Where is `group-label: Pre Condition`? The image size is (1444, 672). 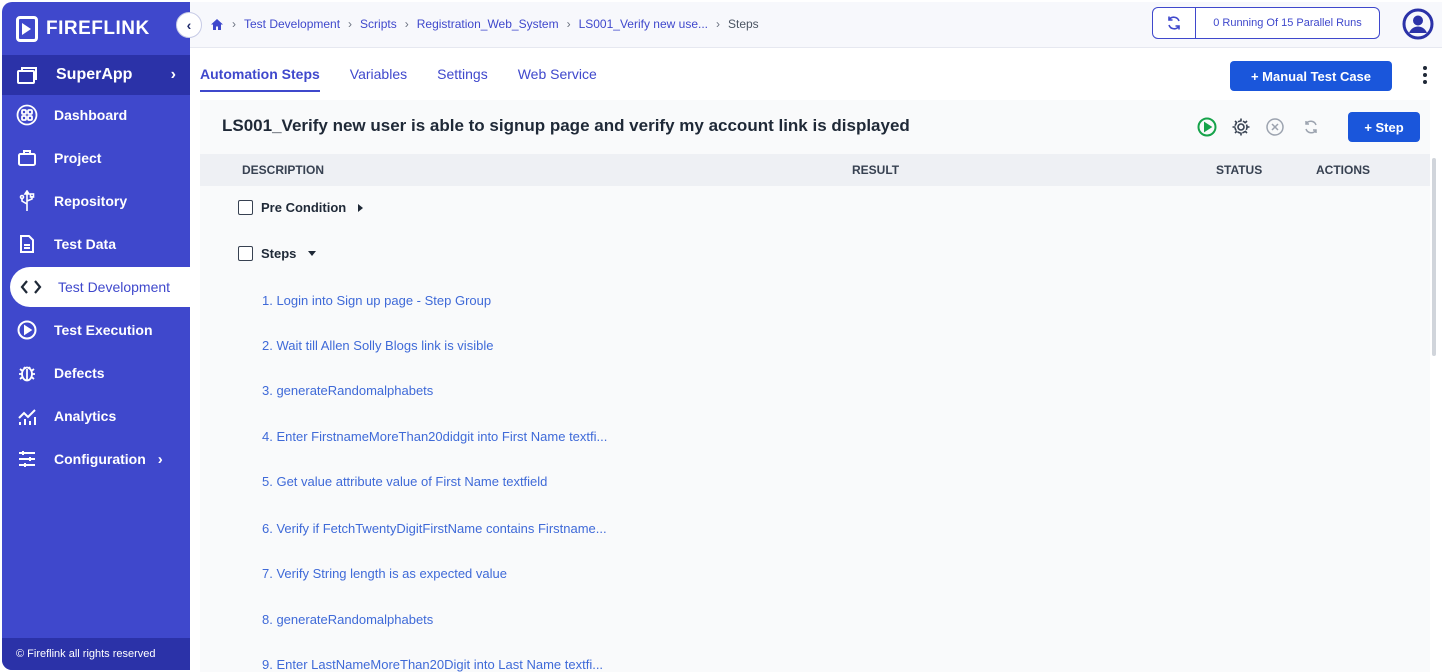
group-label: Pre Condition is located at coordinates (304, 207).